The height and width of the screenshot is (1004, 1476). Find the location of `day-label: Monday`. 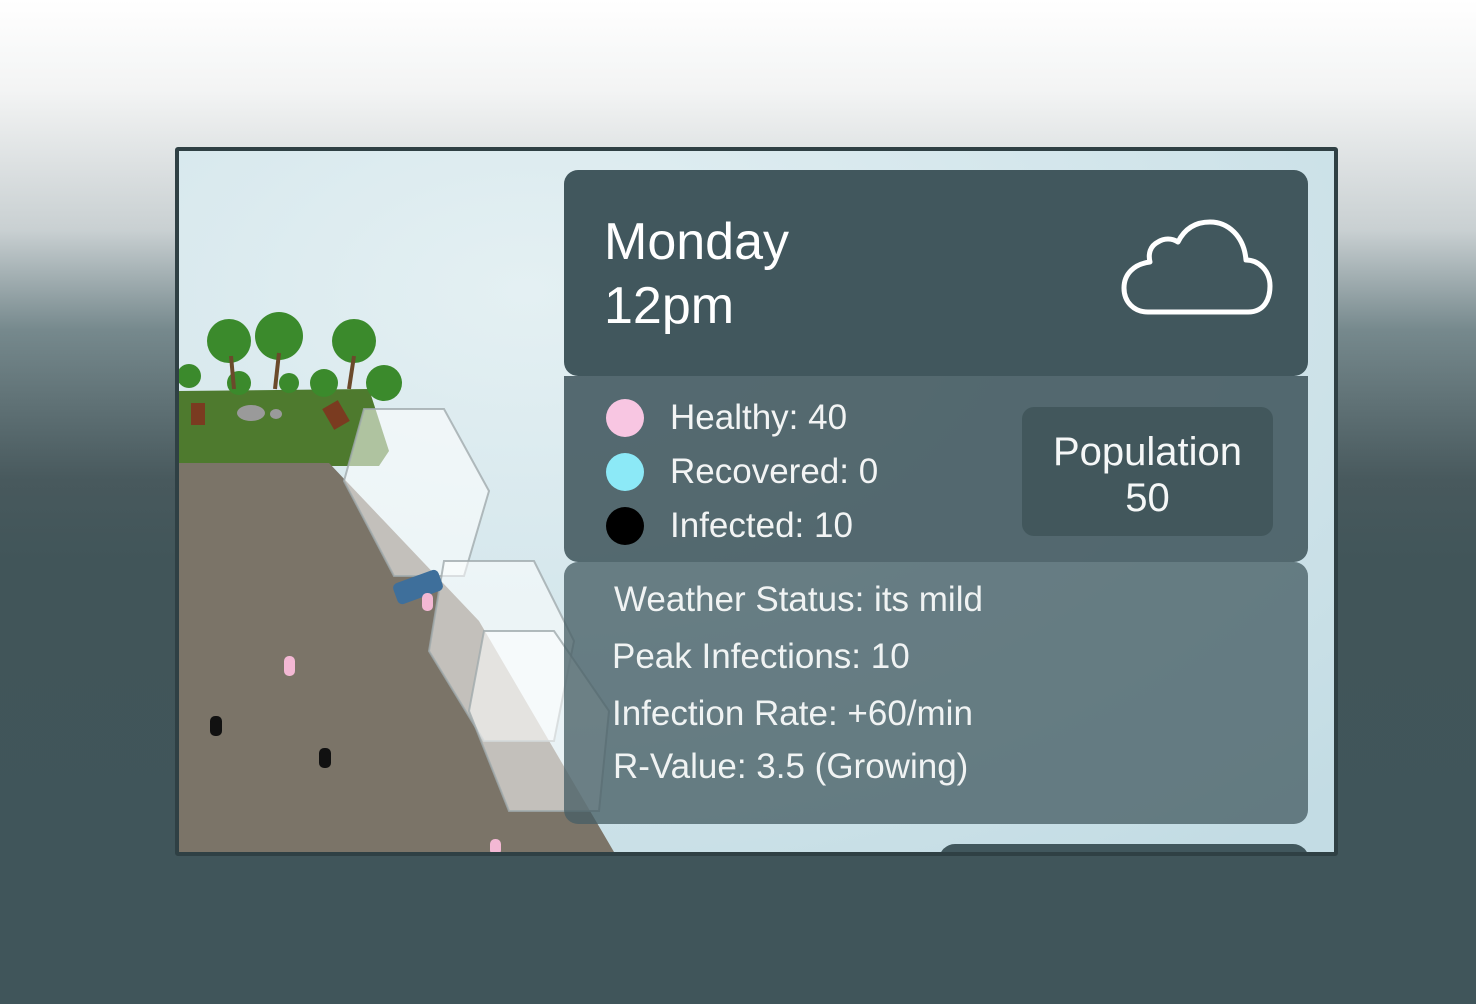

day-label: Monday is located at coordinates (696, 242).